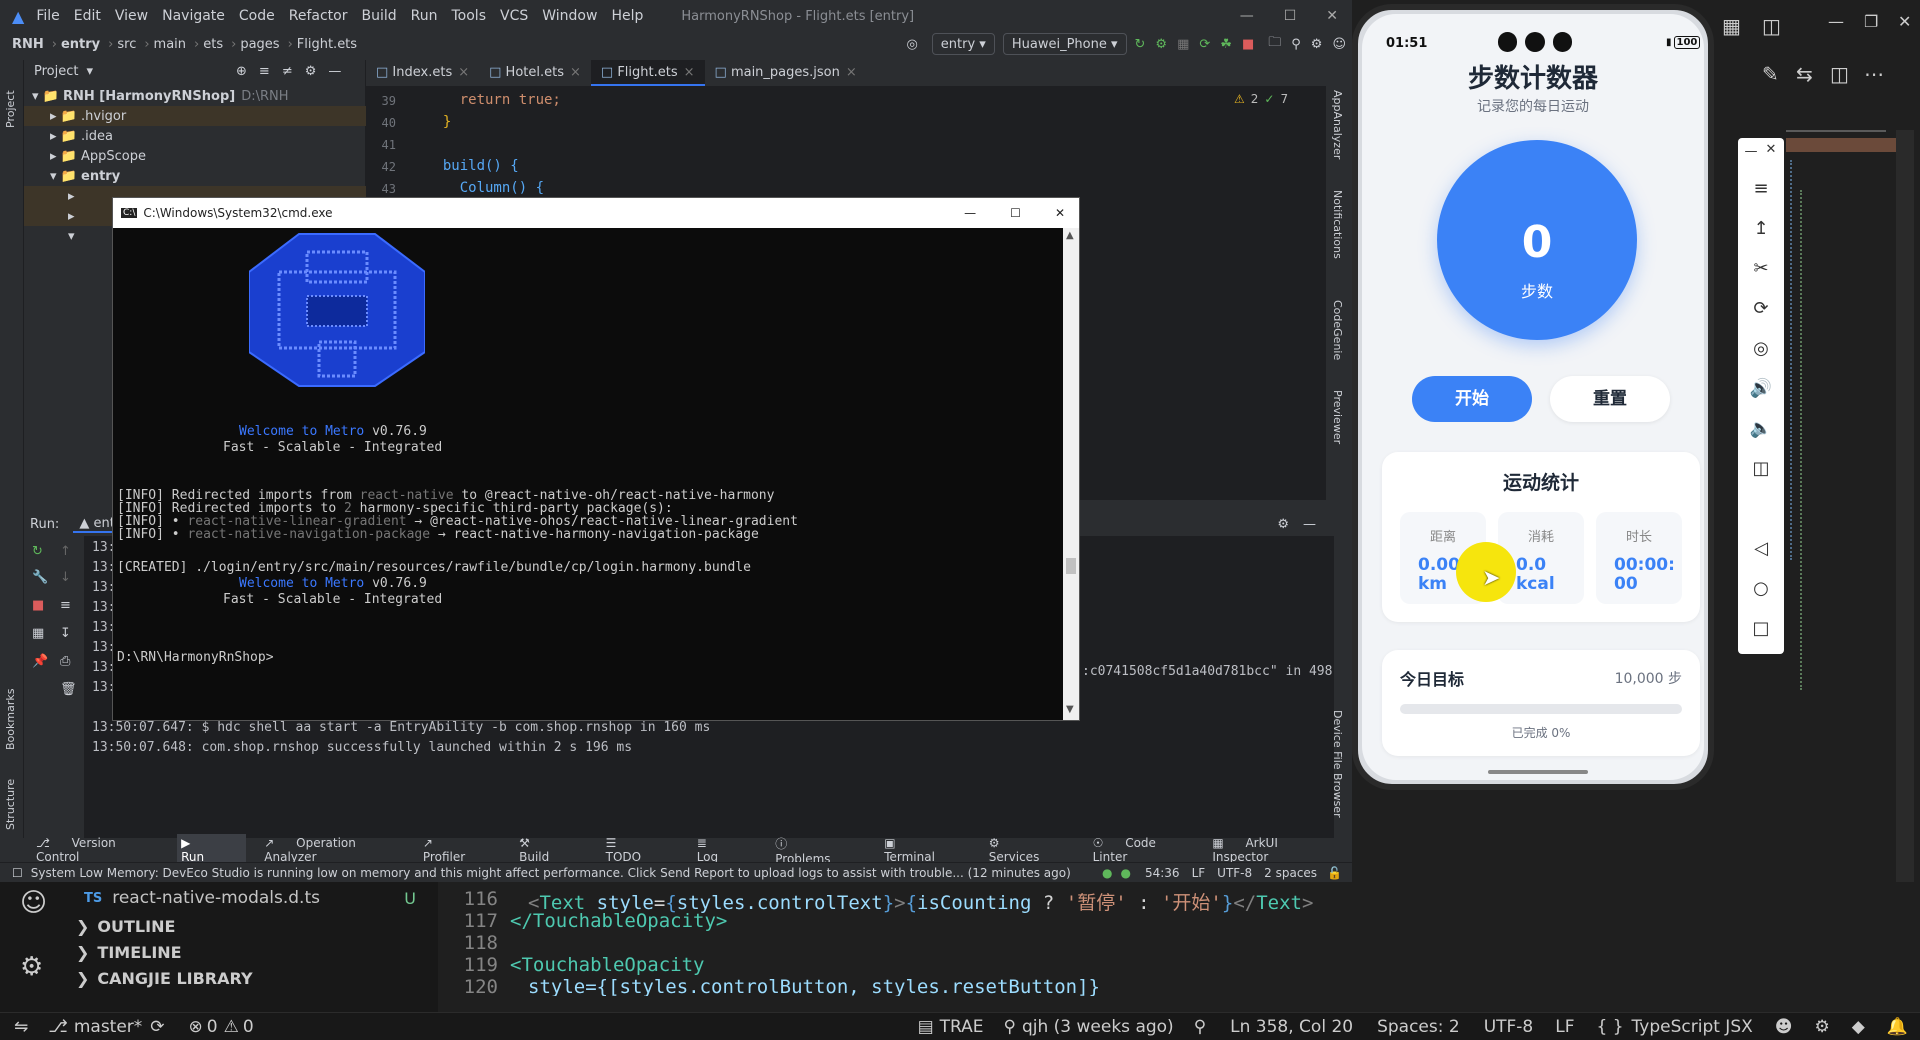 The image size is (1920, 1040). What do you see at coordinates (1761, 628) in the screenshot?
I see `recents-icon: □` at bounding box center [1761, 628].